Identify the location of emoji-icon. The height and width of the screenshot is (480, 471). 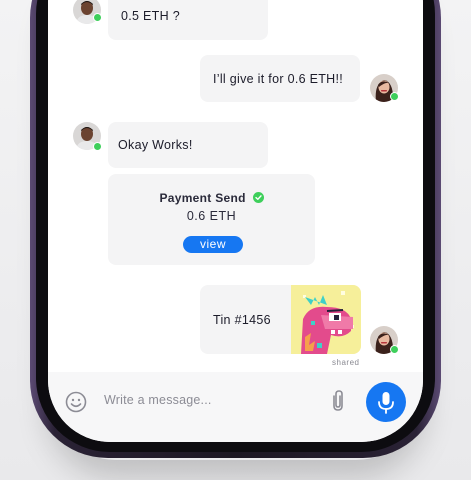
(76, 402).